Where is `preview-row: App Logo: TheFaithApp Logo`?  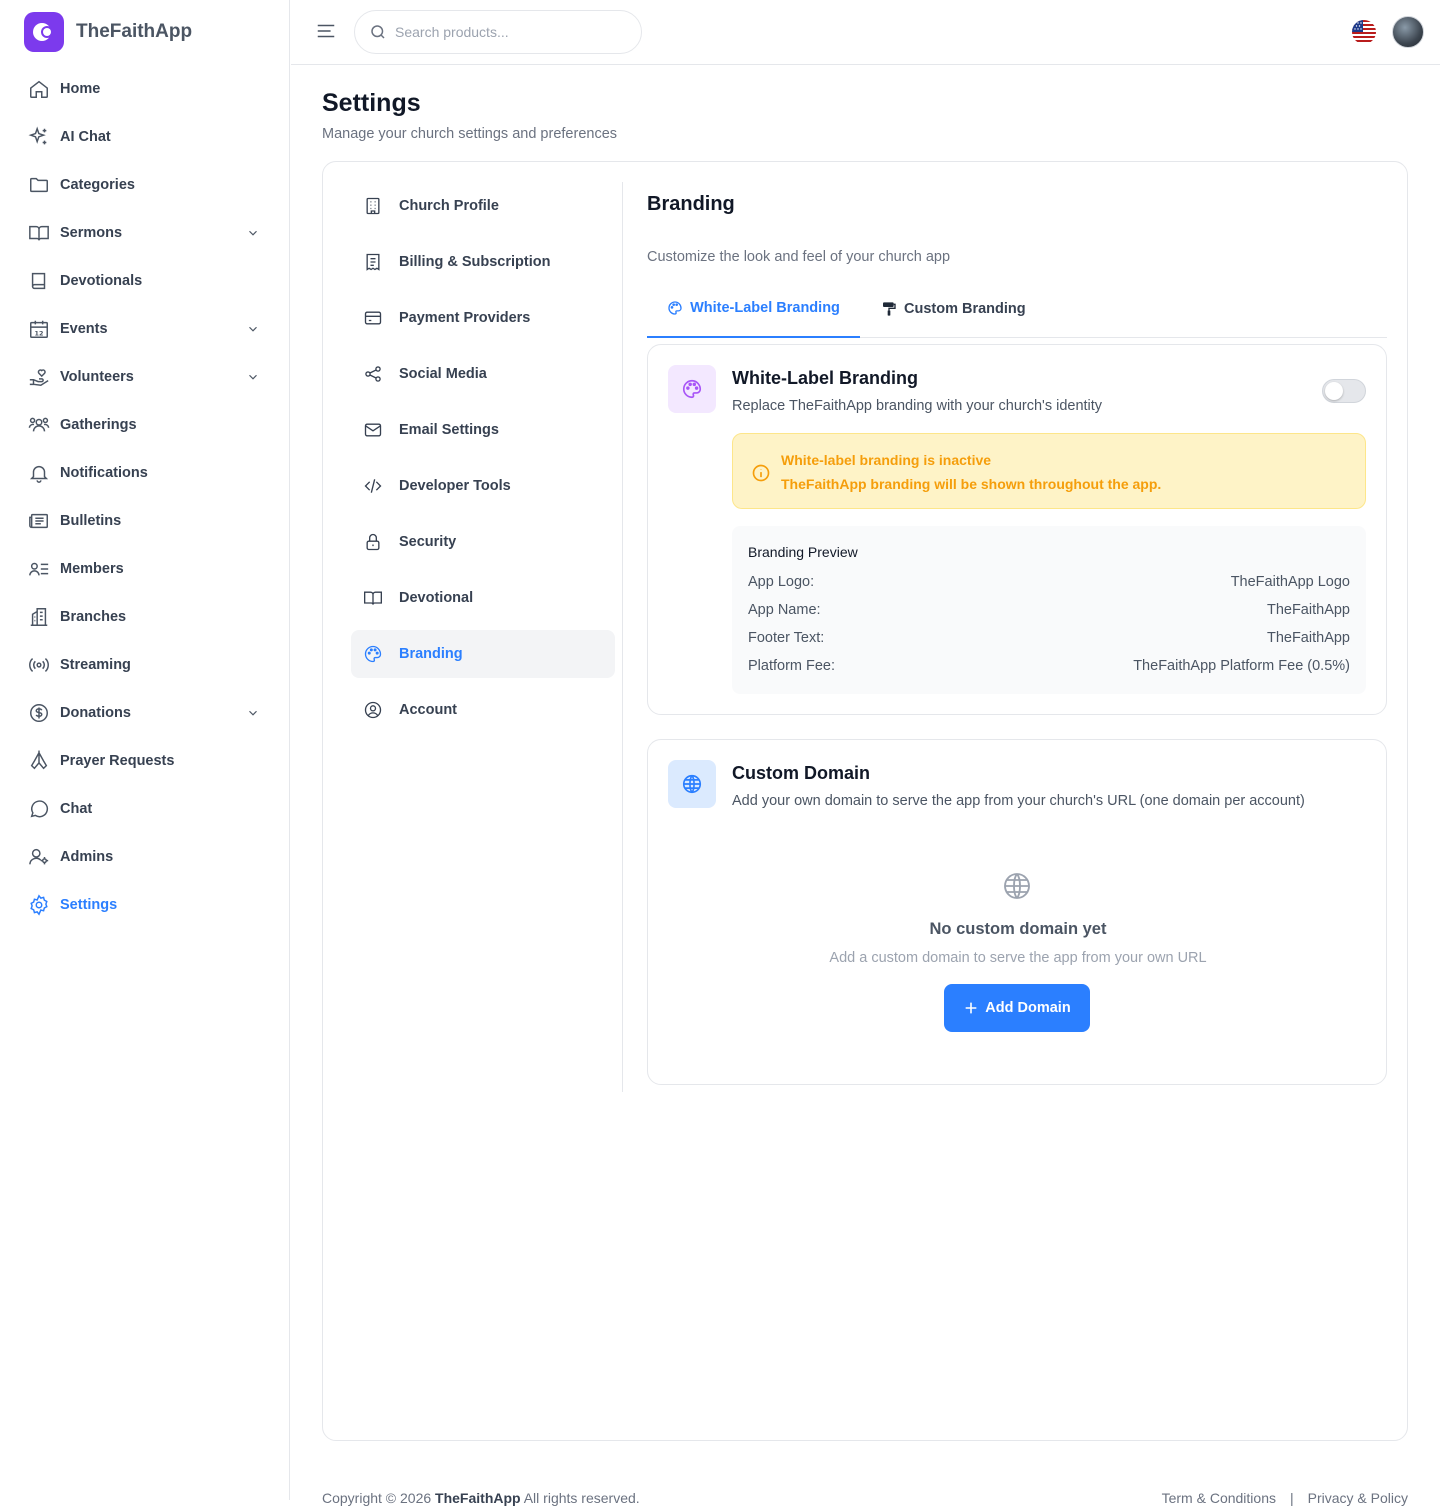 preview-row: App Logo: TheFaithApp Logo is located at coordinates (1049, 582).